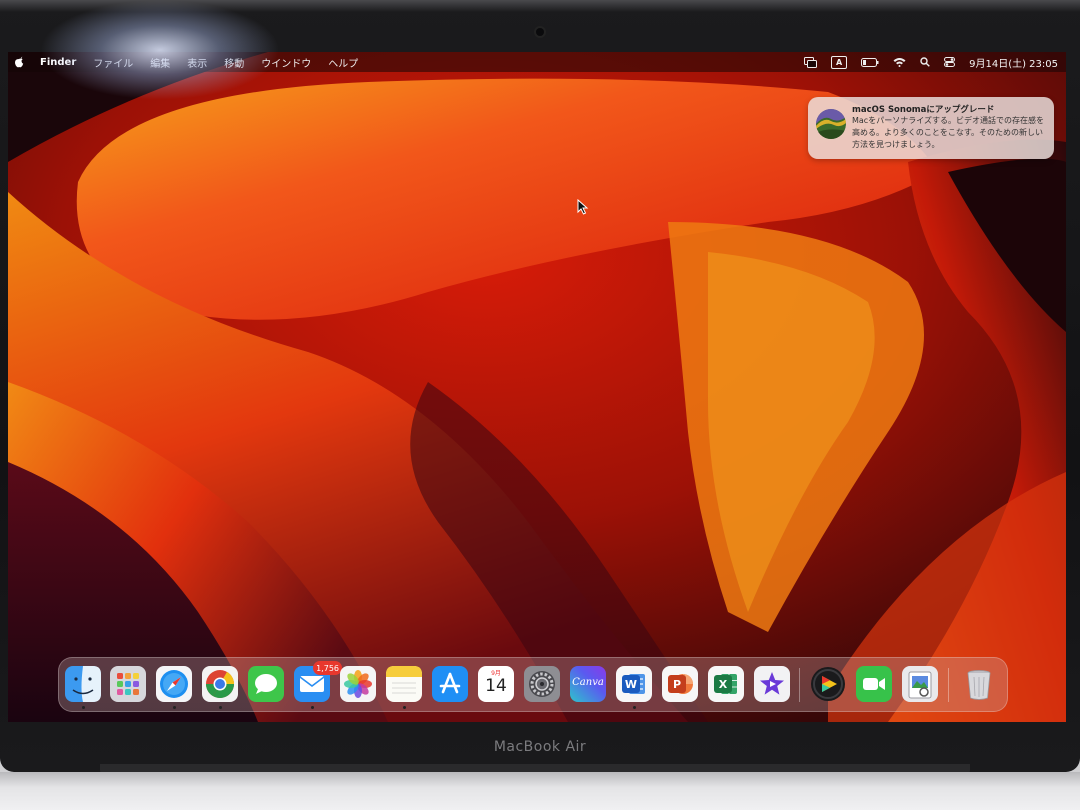  I want to click on menu-window: ウインドウ, so click(286, 62).